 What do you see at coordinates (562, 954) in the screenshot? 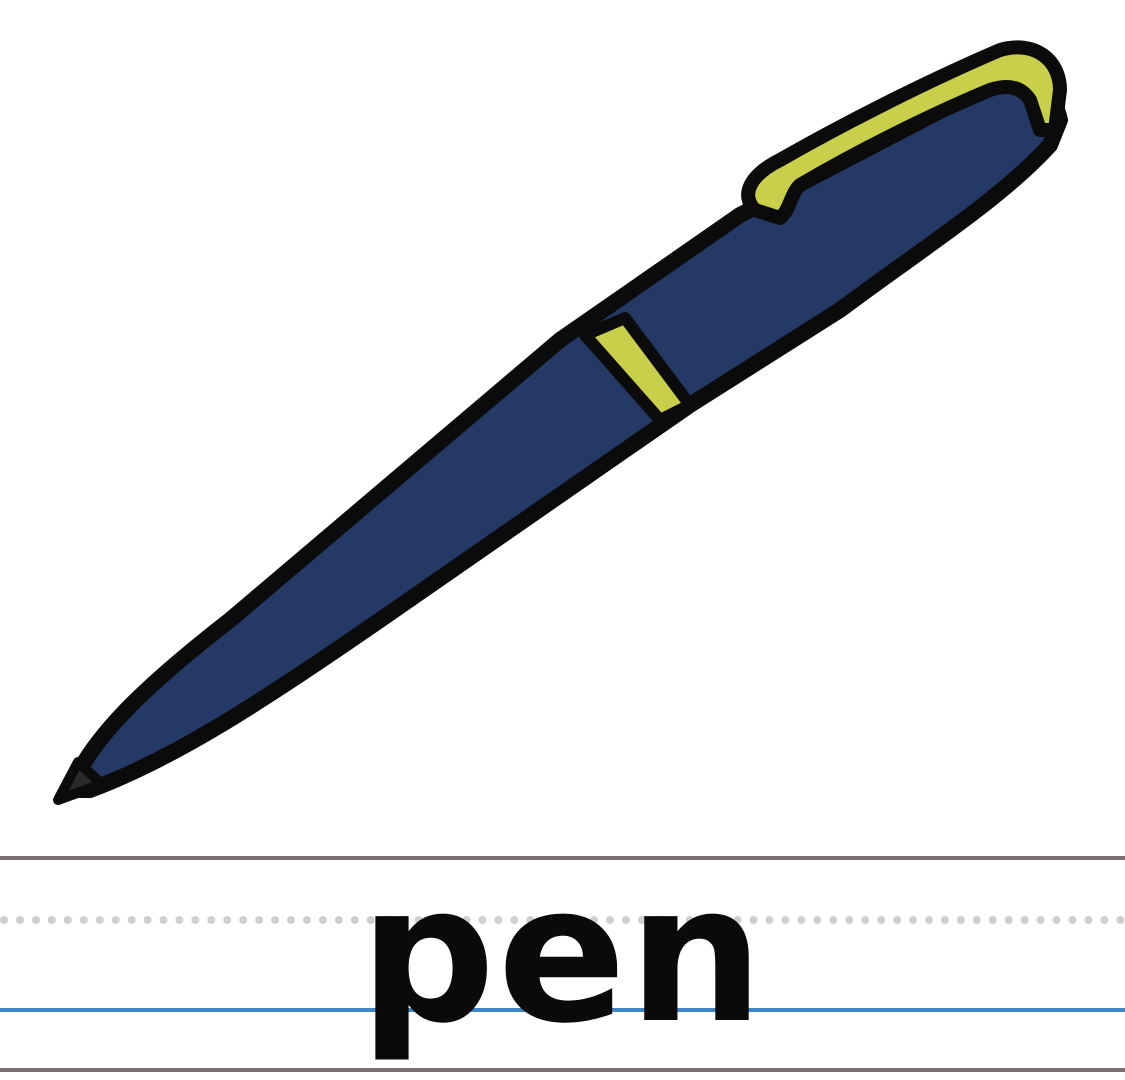
I see `word-label: pen` at bounding box center [562, 954].